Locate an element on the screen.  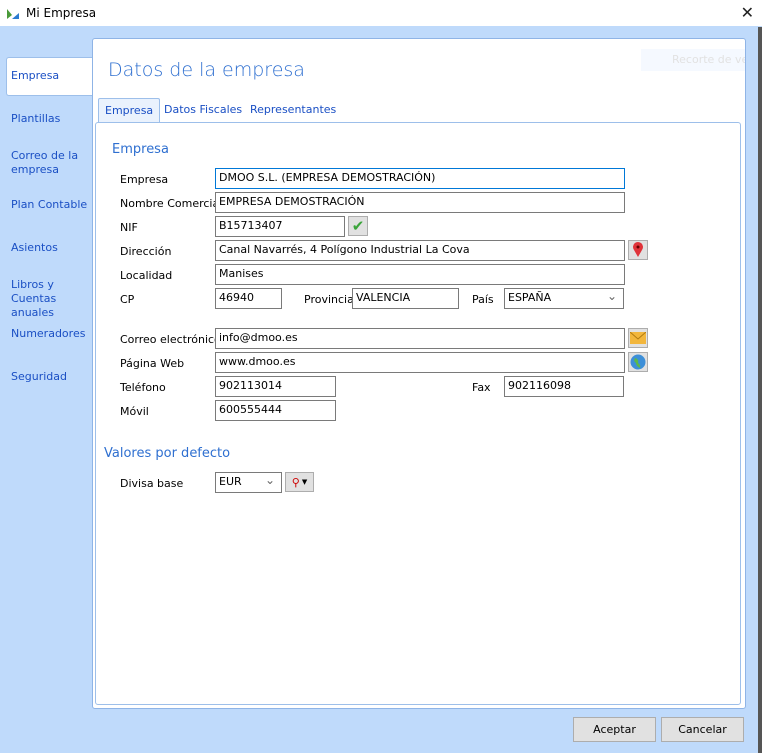
sidebar-item-plantillas: Plantillas is located at coordinates (35, 119).